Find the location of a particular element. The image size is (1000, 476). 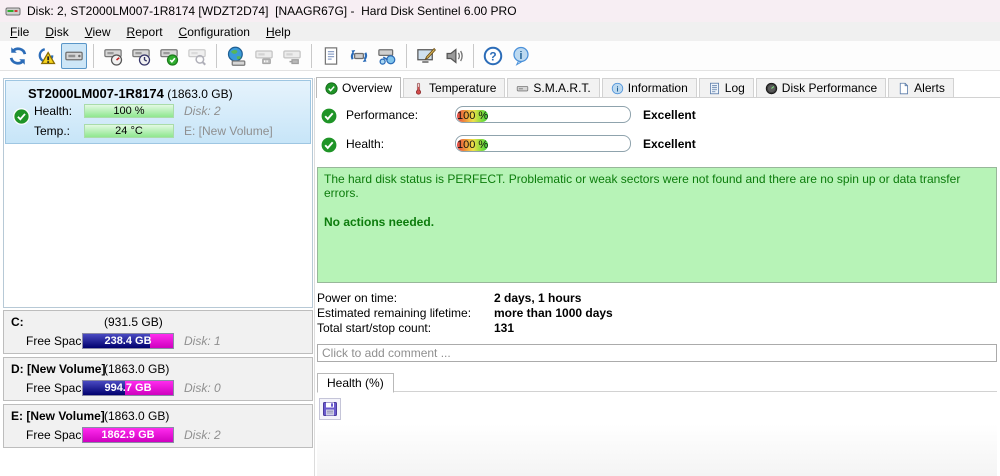

tab-log: Log is located at coordinates (726, 87).